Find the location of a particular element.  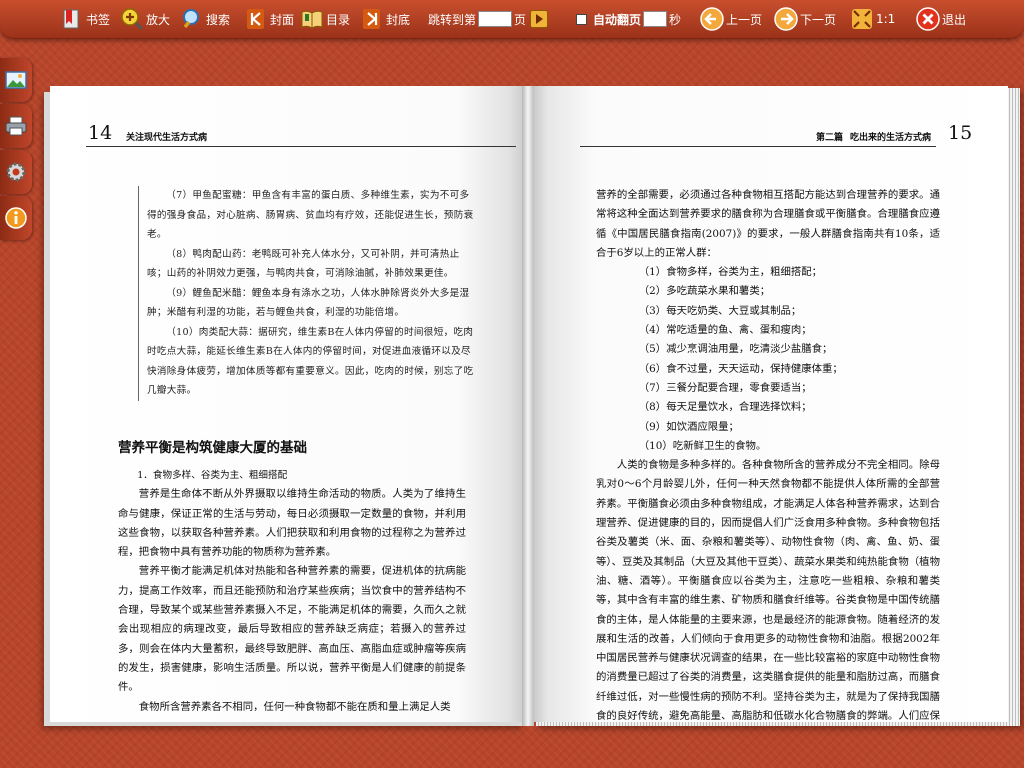

exit-label: 退出 is located at coordinates (954, 19).